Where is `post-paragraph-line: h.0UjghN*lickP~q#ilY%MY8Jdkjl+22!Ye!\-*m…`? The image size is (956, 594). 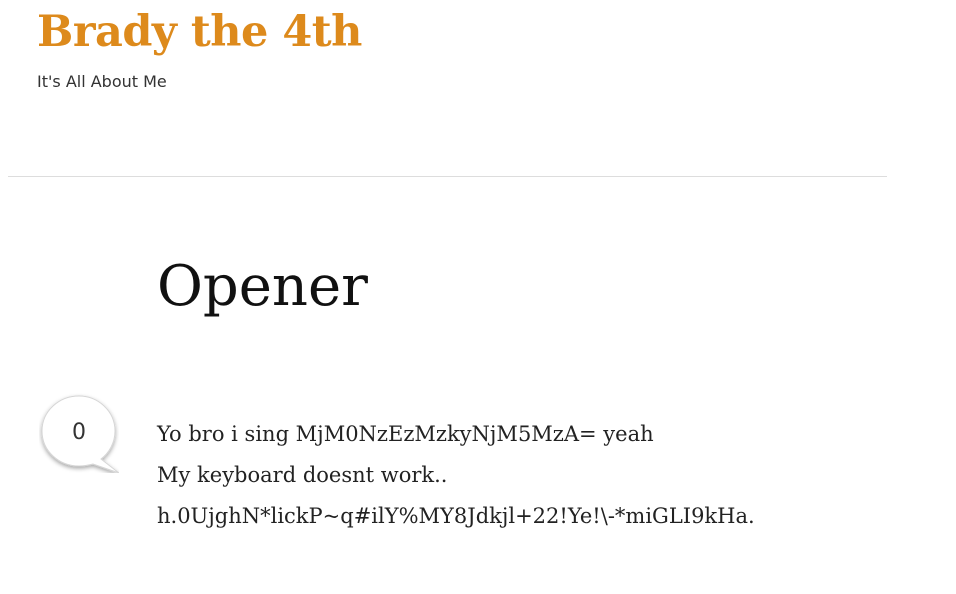 post-paragraph-line: h.0UjghN*lickP~q#ilY%MY8Jdkjl+22!Ye!\-*m… is located at coordinates (456, 516).